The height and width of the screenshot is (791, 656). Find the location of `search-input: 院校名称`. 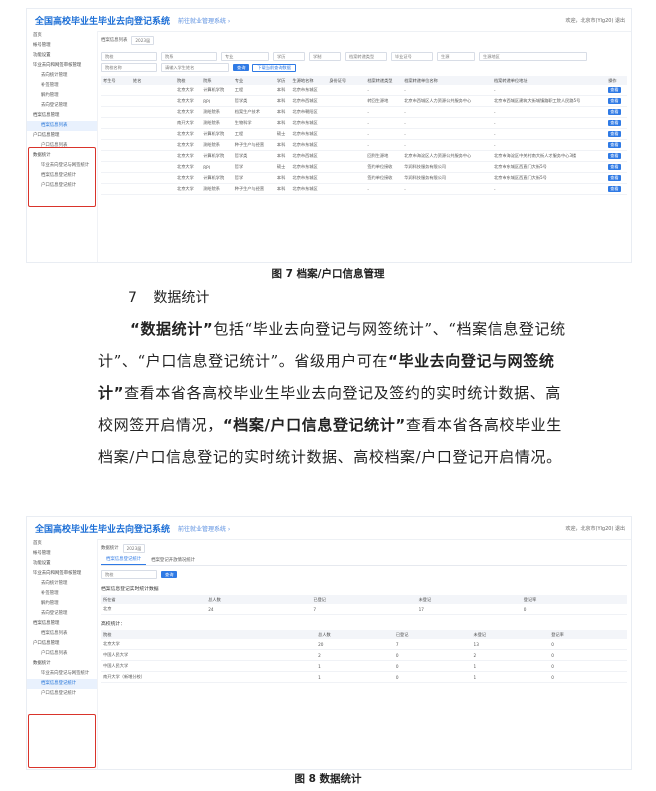

search-input: 院校名称 is located at coordinates (129, 67).